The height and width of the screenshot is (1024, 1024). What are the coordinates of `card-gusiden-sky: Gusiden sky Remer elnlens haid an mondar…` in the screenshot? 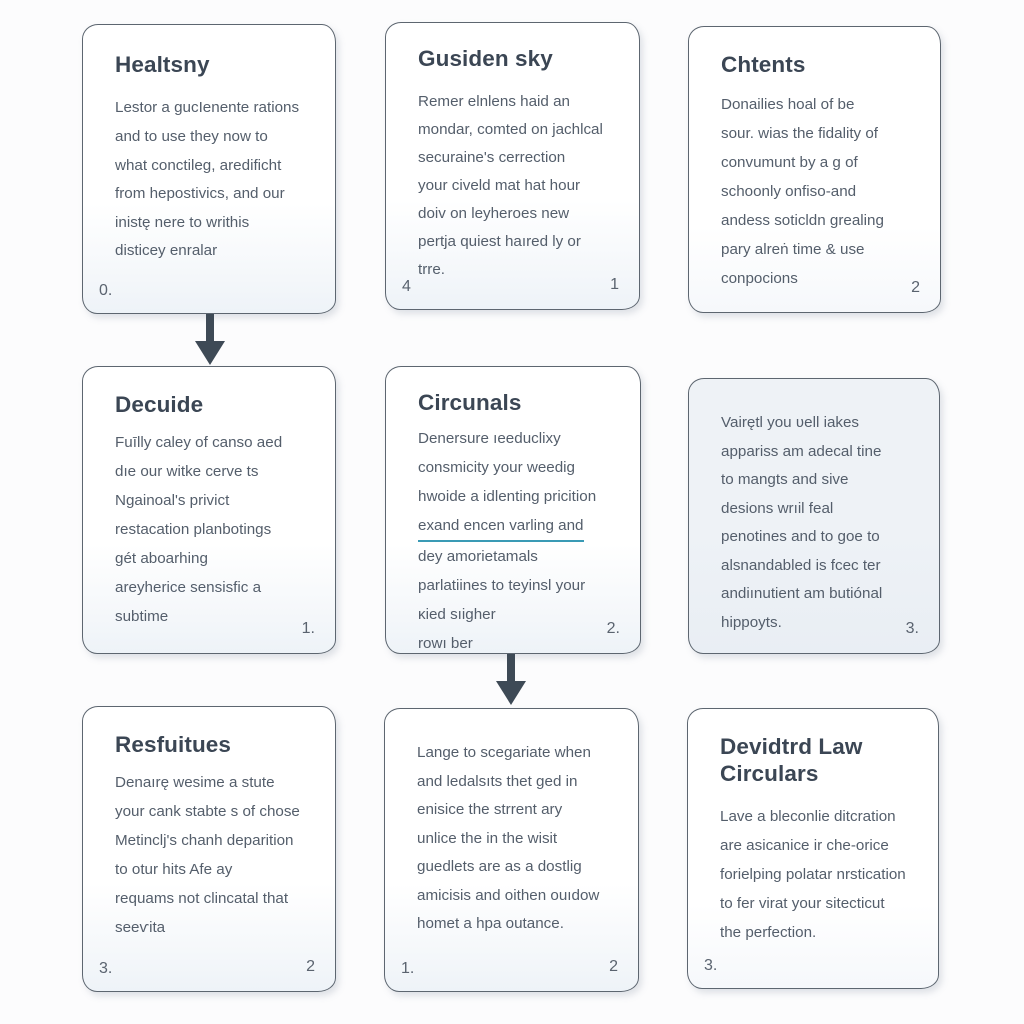 It's located at (512, 166).